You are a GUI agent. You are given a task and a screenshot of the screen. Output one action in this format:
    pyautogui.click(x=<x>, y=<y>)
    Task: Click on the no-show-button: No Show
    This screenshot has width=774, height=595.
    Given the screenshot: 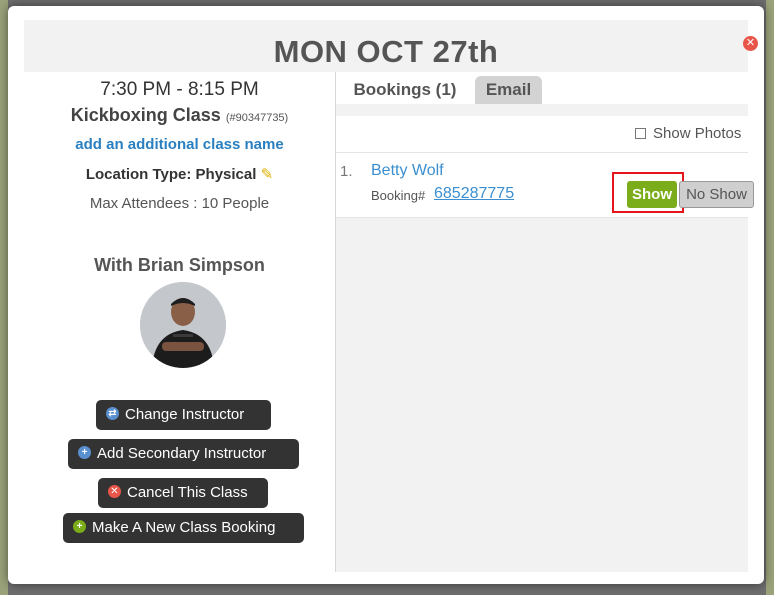 What is the action you would take?
    pyautogui.click(x=716, y=194)
    